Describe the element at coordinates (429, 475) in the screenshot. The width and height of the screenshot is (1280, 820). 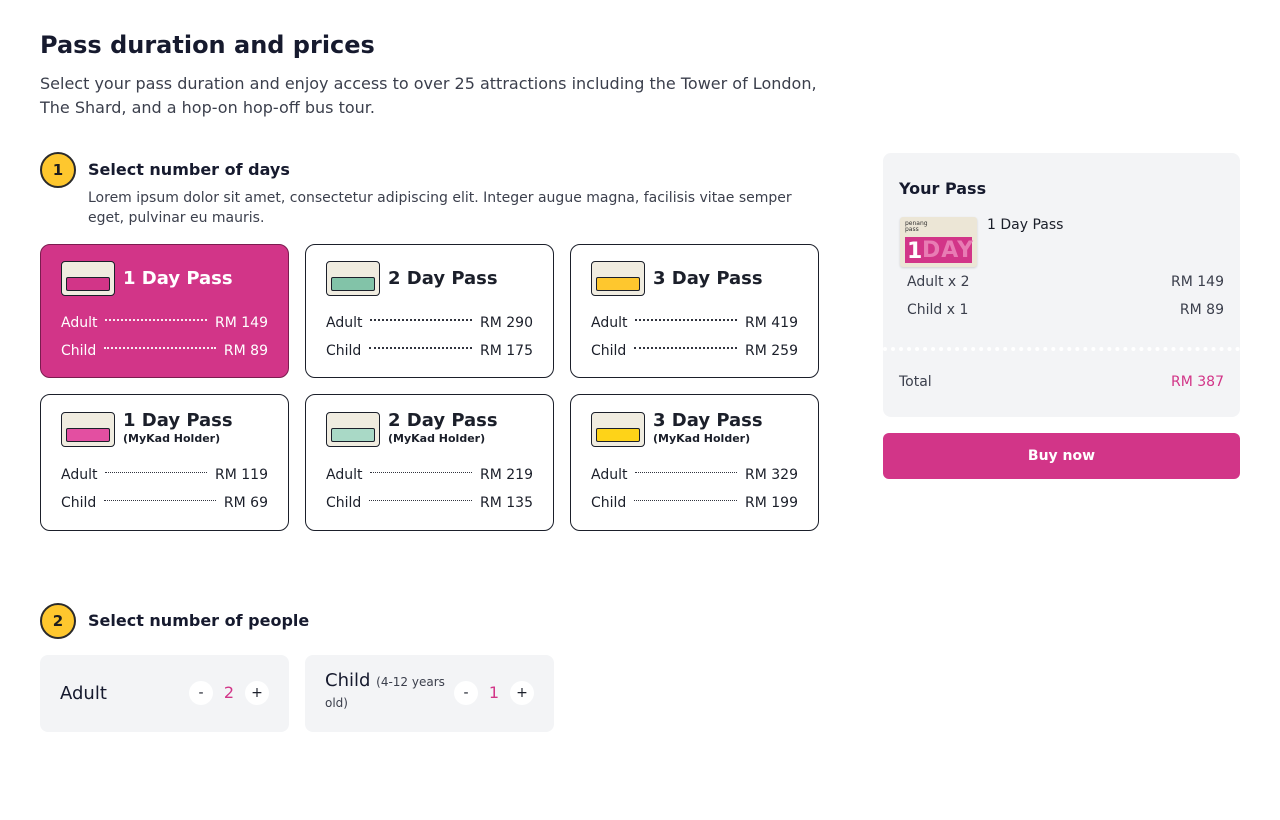
I see `pass-price-row-adult: Adult RM 219` at that location.